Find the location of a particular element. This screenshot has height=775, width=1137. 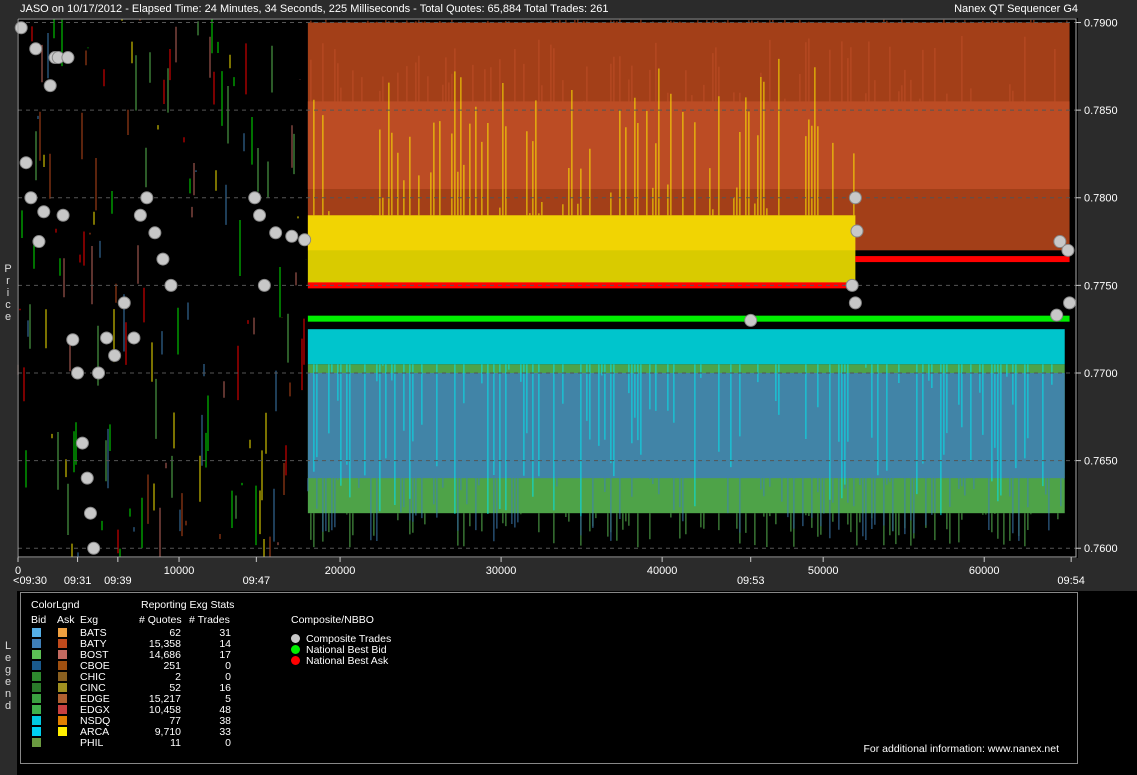

x-tick-label-5: 20000 is located at coordinates (340, 571).